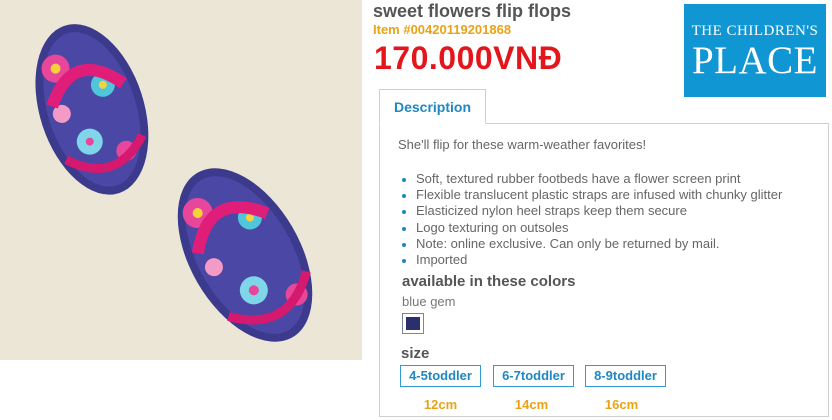 This screenshot has height=420, width=832. I want to click on size-button-8-9toddler: 8-9toddler, so click(625, 376).